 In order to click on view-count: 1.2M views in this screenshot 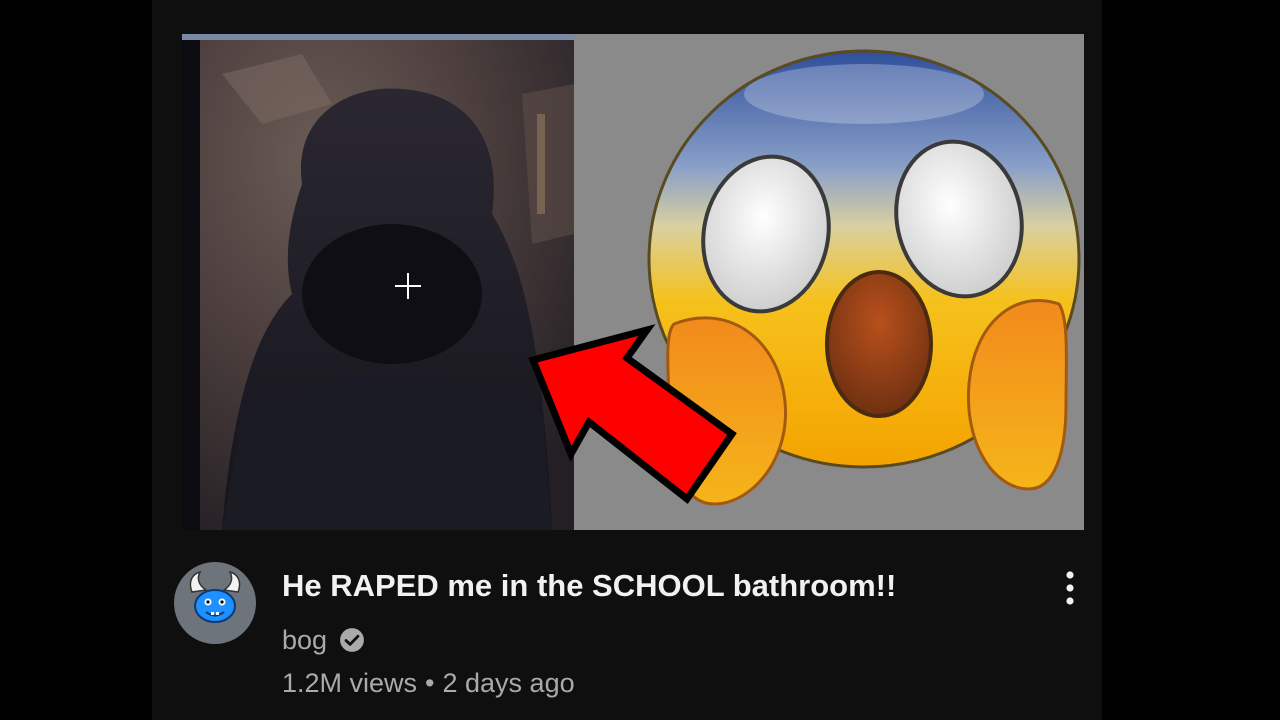, I will do `click(350, 683)`.